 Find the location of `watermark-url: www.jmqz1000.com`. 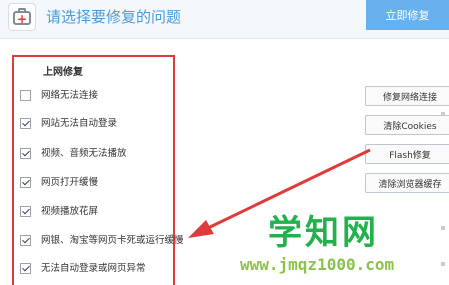

watermark-url: www.jmqz1000.com is located at coordinates (317, 264).